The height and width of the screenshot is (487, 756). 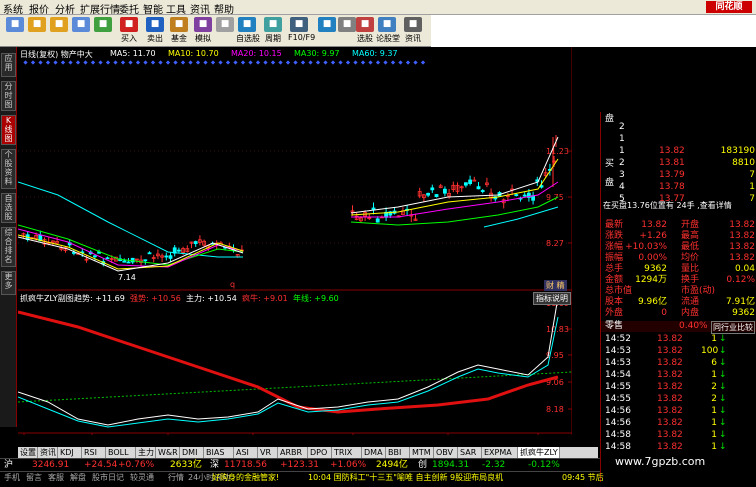 I want to click on news-ticker-item: 10:04 国防科工"十三五"喻唯 自主创新 9股迎布局良机, so click(x=405, y=478).